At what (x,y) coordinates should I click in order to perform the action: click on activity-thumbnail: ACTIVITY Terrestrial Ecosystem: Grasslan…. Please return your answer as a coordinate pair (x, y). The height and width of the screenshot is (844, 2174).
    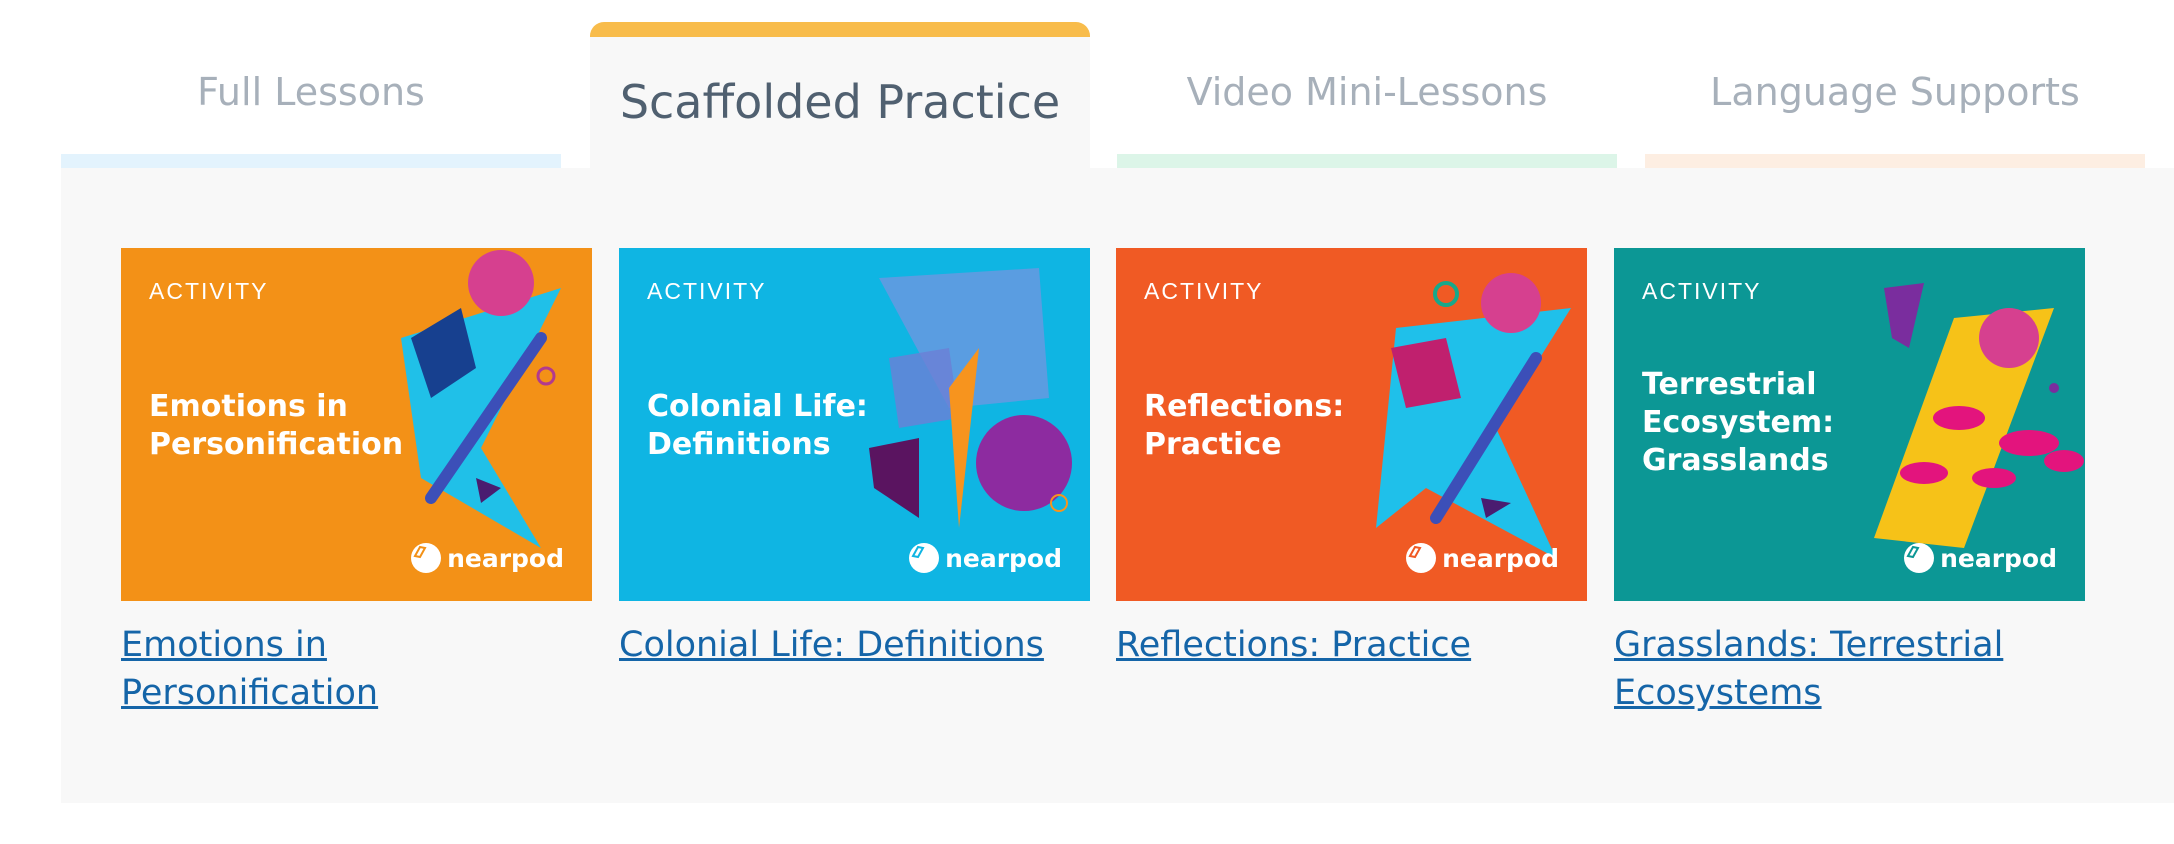
    Looking at the image, I should click on (1849, 424).